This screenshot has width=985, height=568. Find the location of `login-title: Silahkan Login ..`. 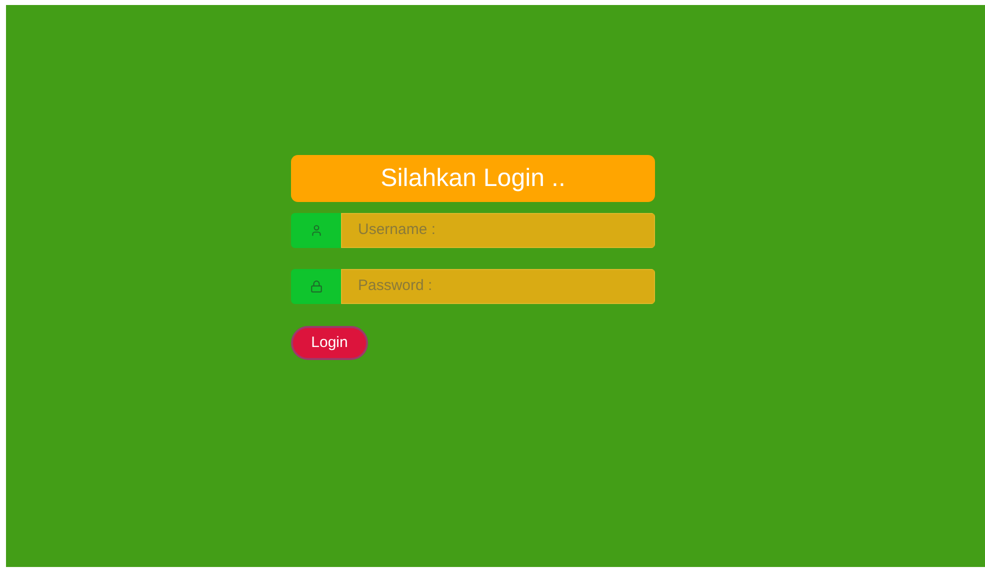

login-title: Silahkan Login .. is located at coordinates (473, 178).